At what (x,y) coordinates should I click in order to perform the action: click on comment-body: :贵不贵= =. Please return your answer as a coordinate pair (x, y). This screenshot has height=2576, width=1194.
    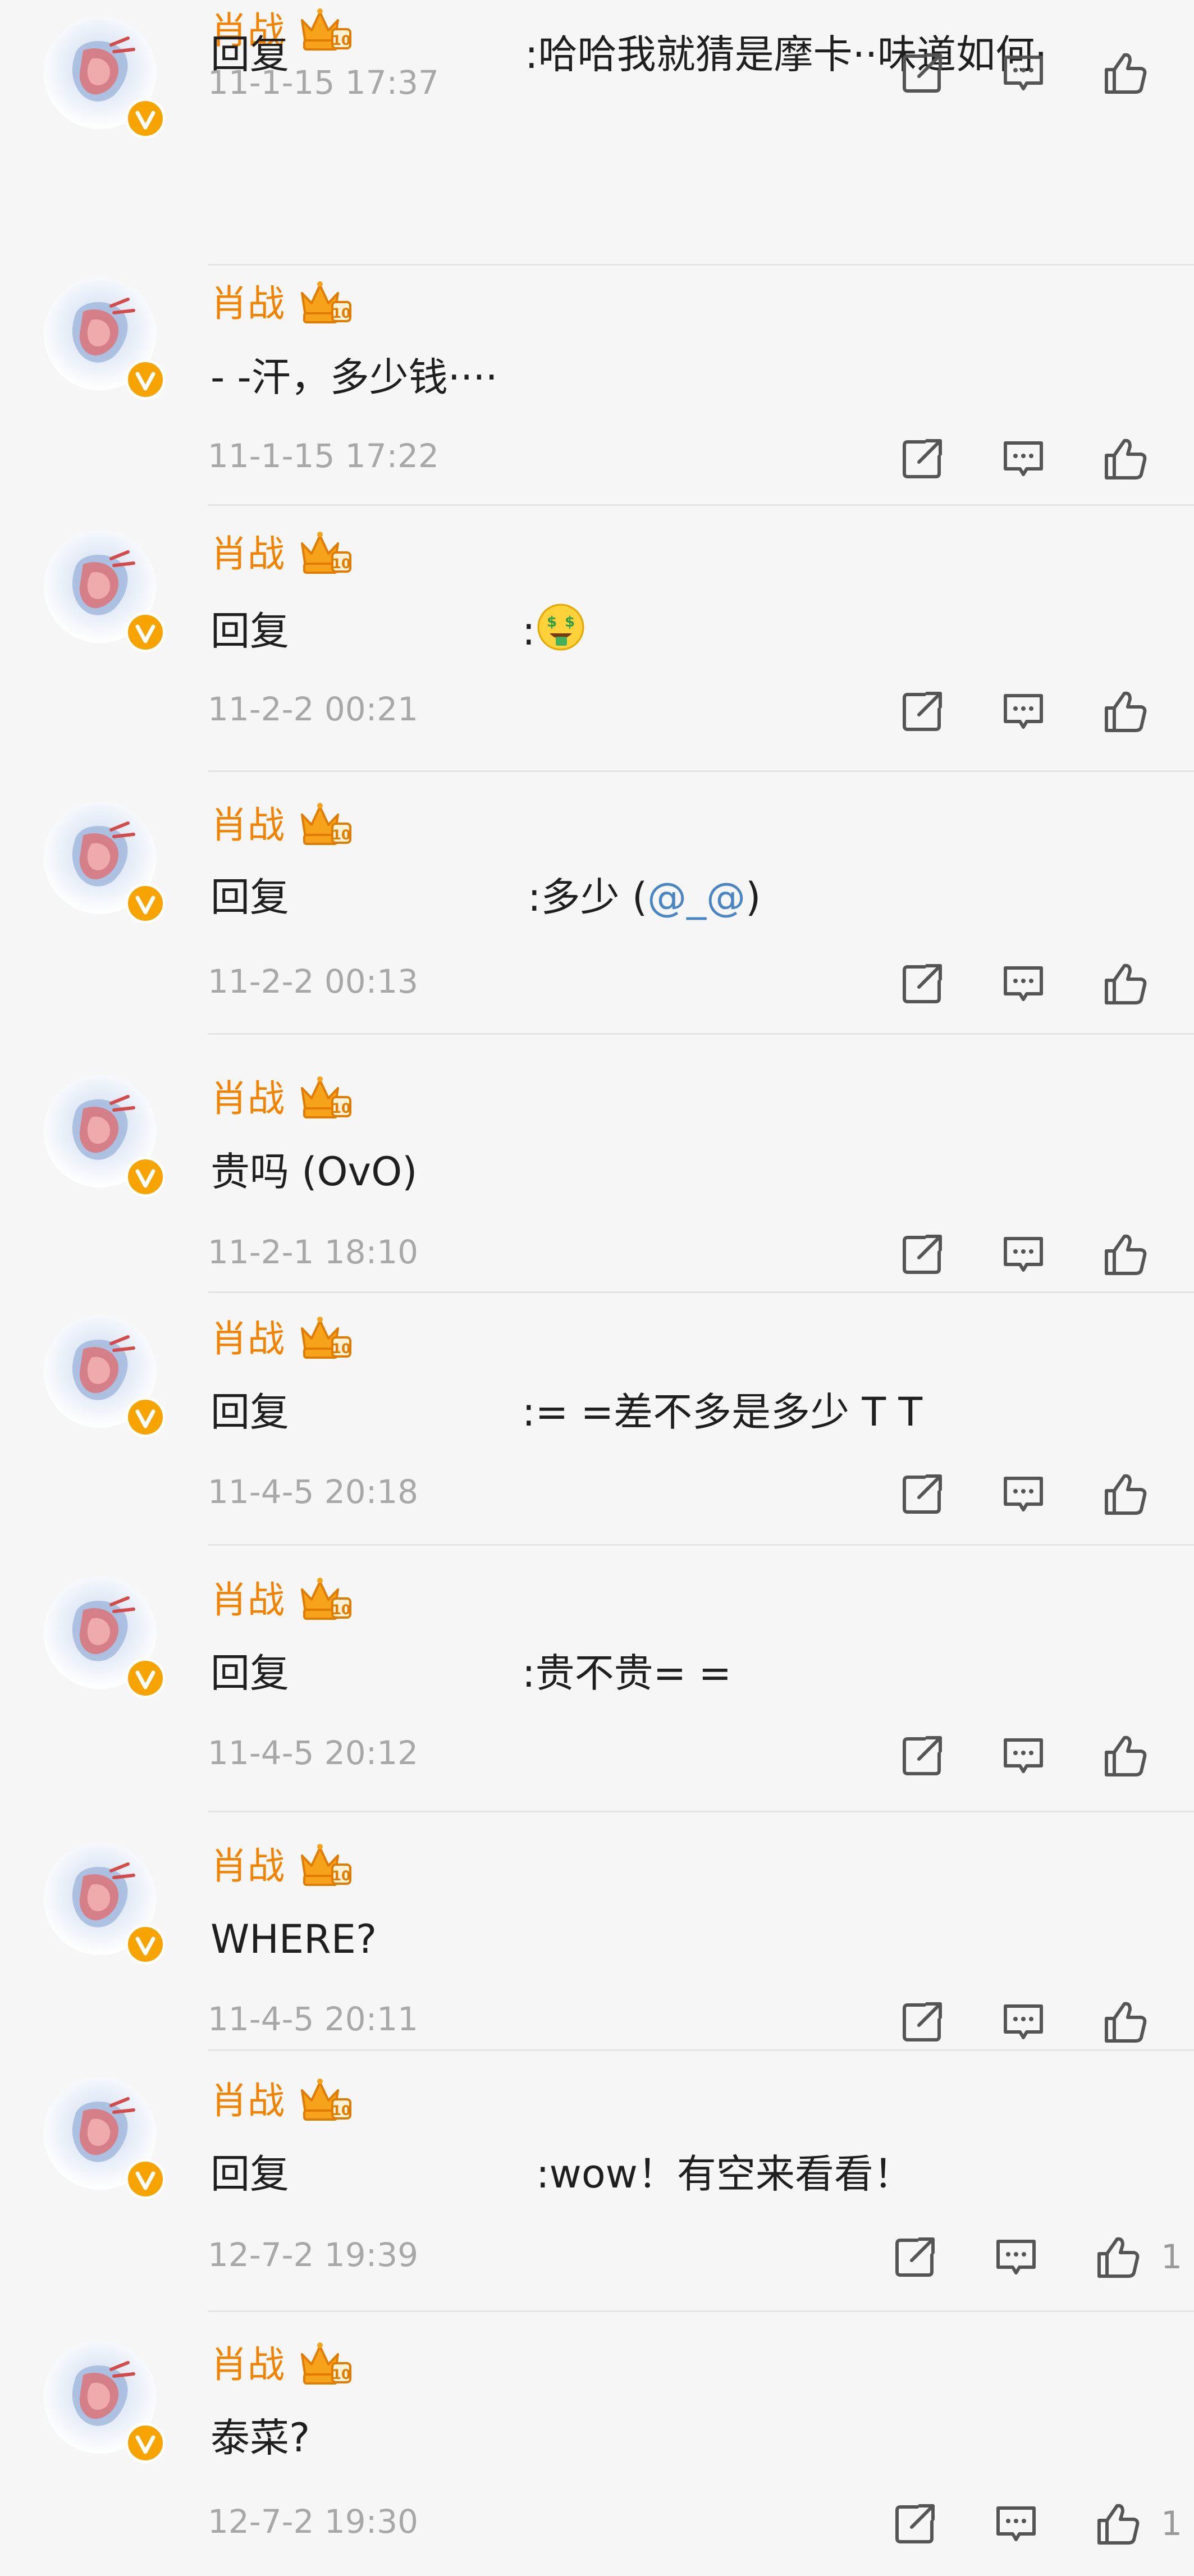
    Looking at the image, I should click on (627, 1673).